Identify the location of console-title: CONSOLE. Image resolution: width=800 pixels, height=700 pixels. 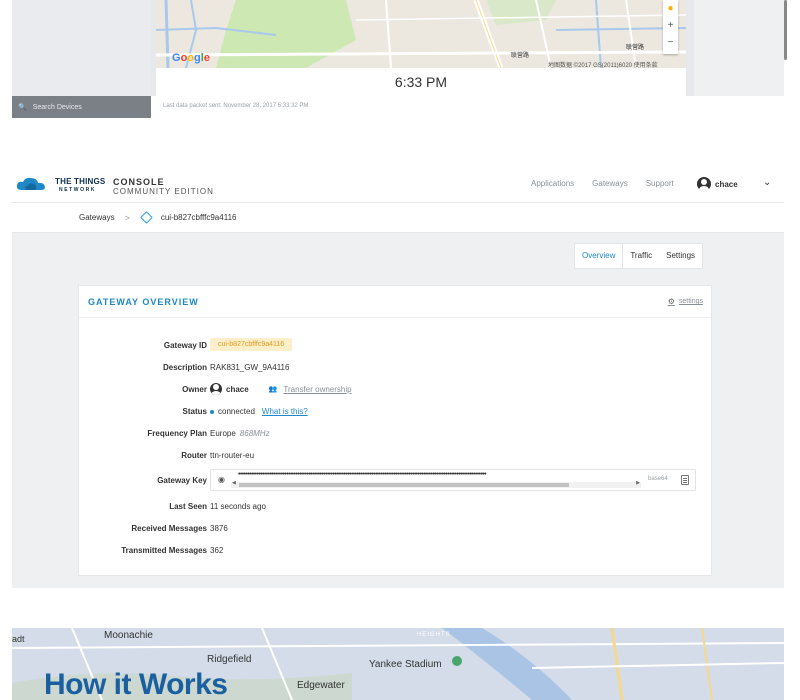
(139, 182).